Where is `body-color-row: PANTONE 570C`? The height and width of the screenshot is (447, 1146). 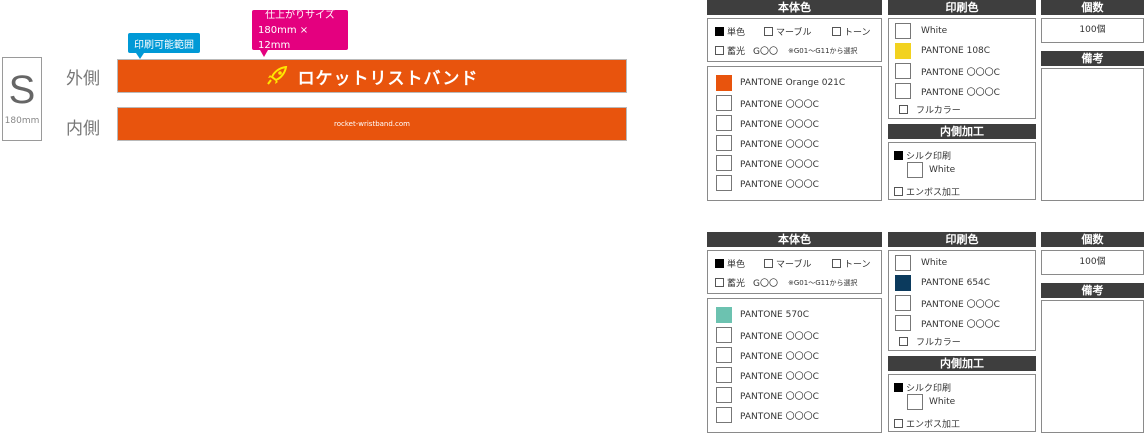
body-color-row: PANTONE 570C is located at coordinates (762, 315).